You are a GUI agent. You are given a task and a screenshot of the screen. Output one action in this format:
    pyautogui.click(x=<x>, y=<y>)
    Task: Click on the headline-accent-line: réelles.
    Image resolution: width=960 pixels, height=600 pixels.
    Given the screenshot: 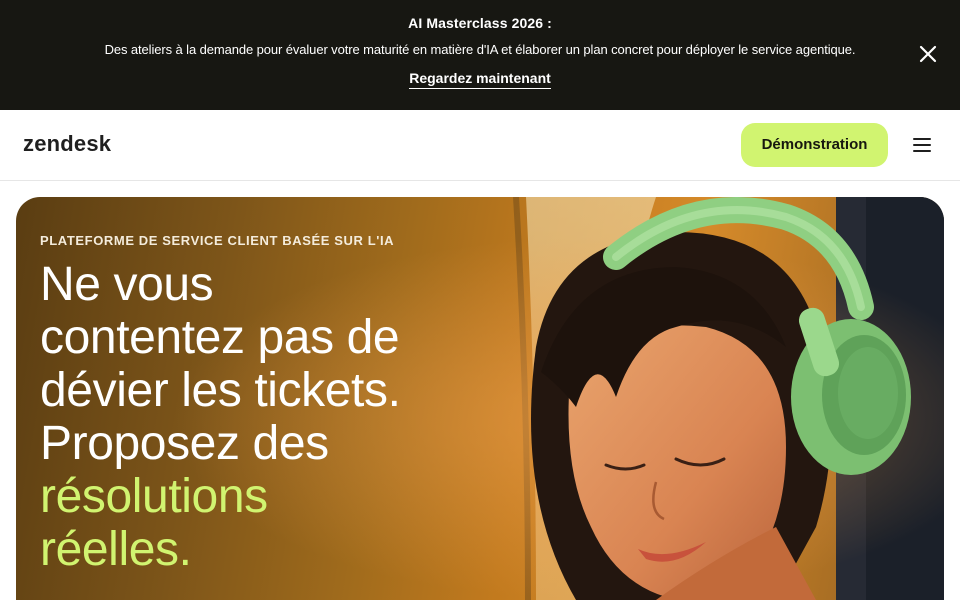 What is the action you would take?
    pyautogui.click(x=116, y=549)
    